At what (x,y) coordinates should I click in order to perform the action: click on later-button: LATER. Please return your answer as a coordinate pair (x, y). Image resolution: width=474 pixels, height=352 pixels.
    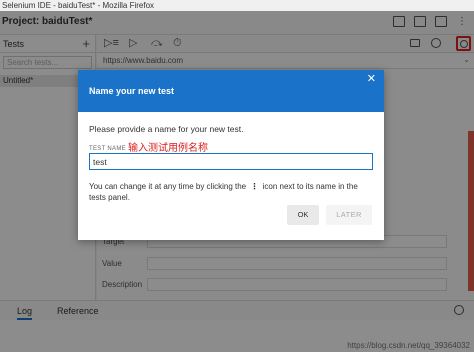
    Looking at the image, I should click on (349, 215).